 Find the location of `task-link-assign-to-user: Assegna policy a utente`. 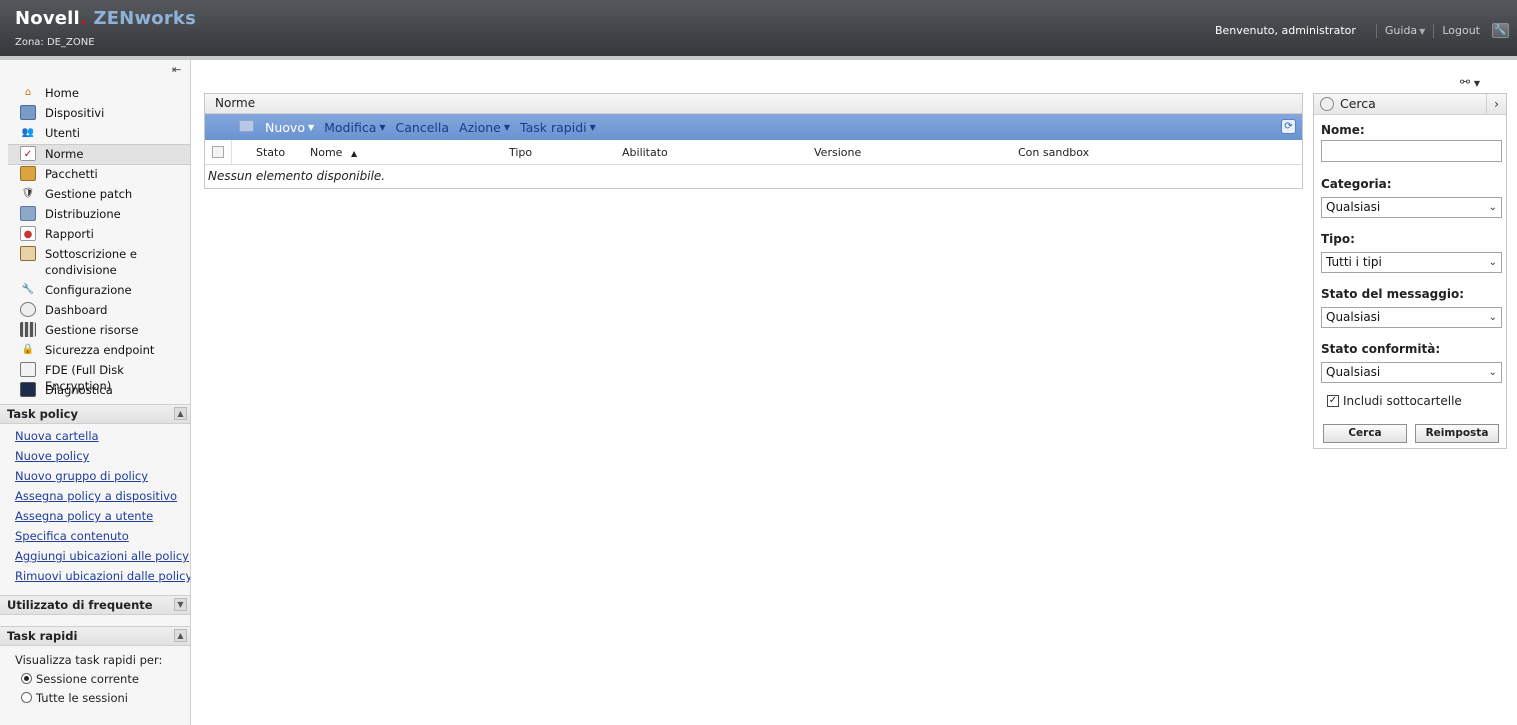

task-link-assign-to-user: Assegna policy a utente is located at coordinates (102, 518).